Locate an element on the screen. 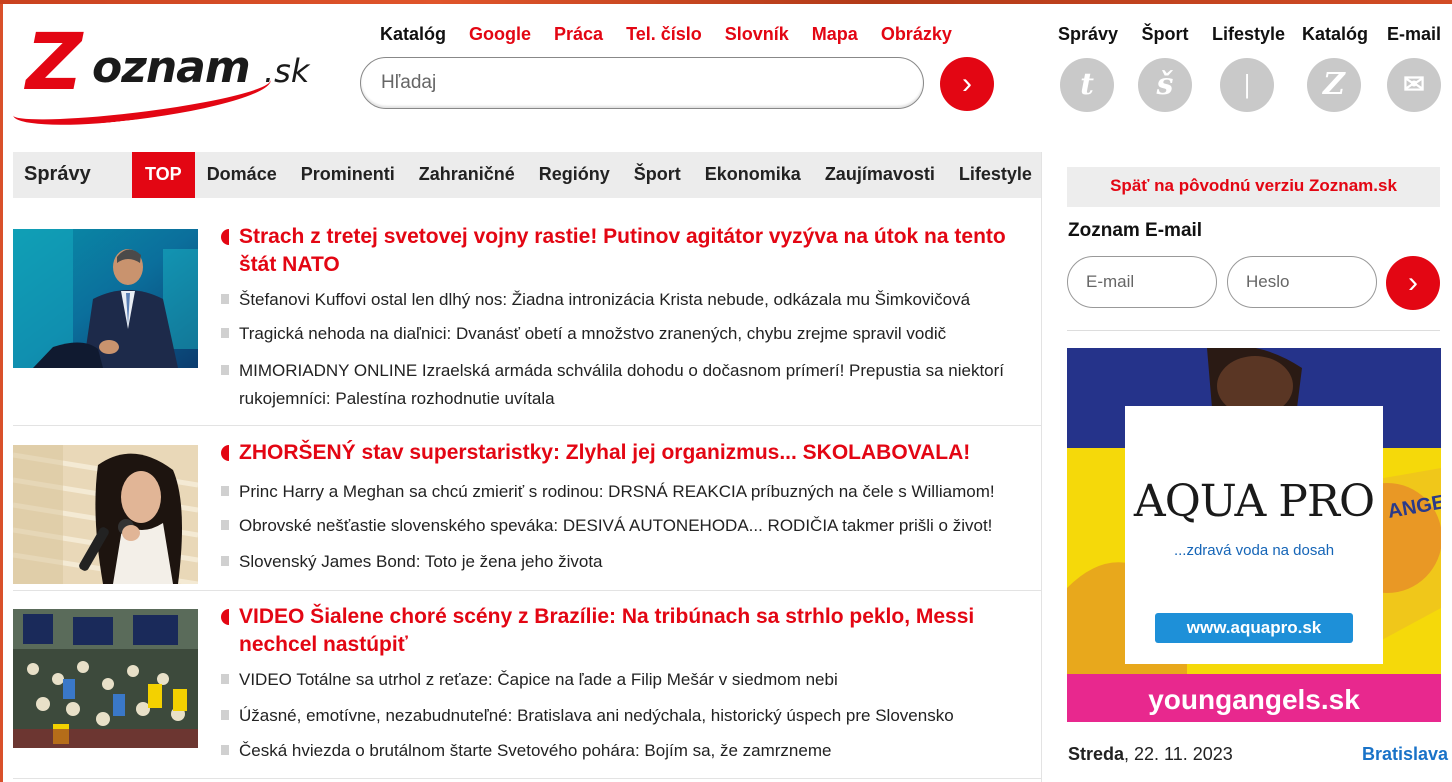 This screenshot has width=1452, height=782. tab-zaujimavosti: Zaujímavosti is located at coordinates (880, 175).